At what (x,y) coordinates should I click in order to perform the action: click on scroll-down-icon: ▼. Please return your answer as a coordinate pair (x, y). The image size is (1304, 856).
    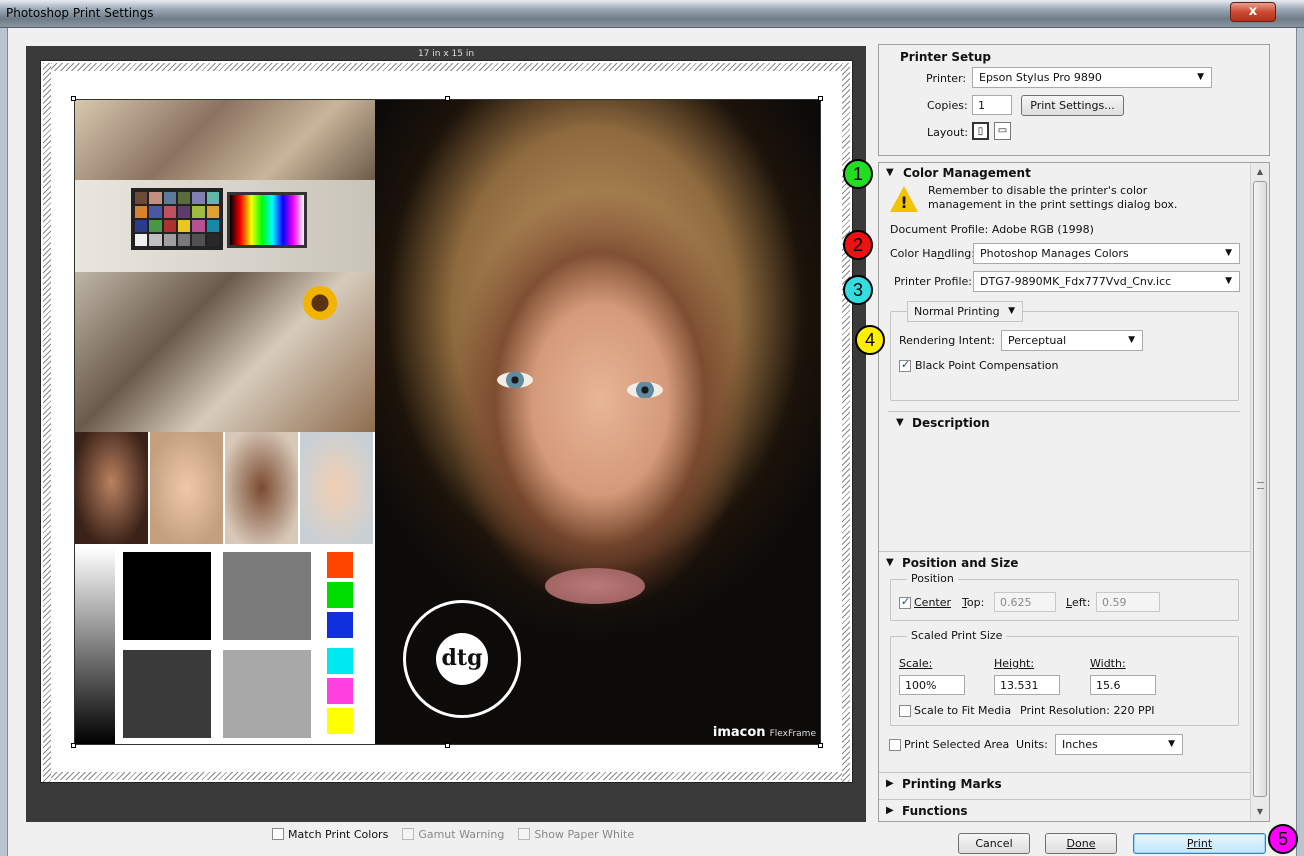
    Looking at the image, I should click on (1260, 812).